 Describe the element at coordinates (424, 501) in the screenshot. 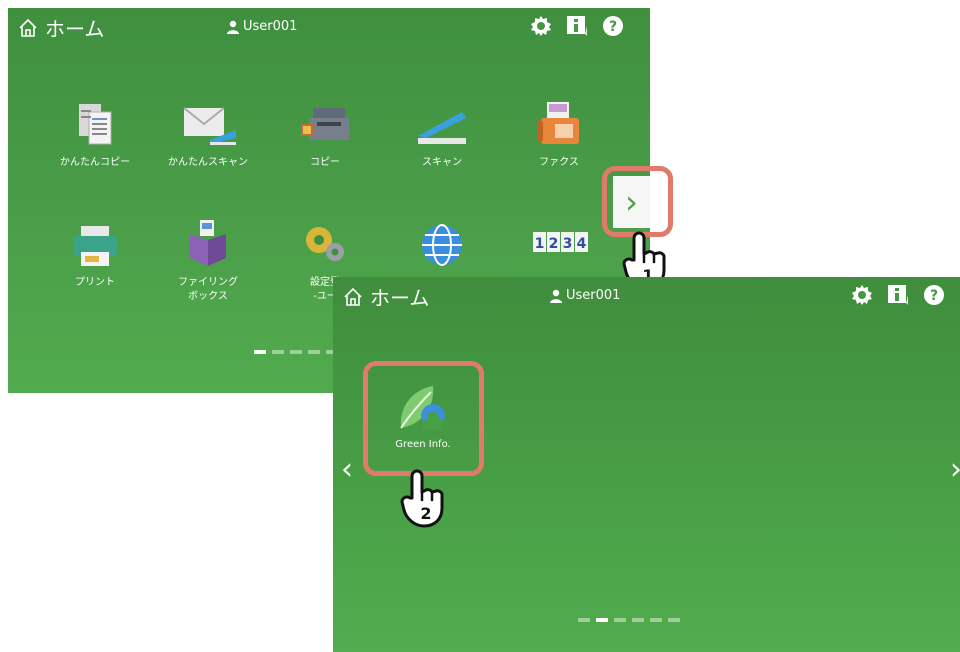

I see `pointer-hand-icon: 2` at that location.